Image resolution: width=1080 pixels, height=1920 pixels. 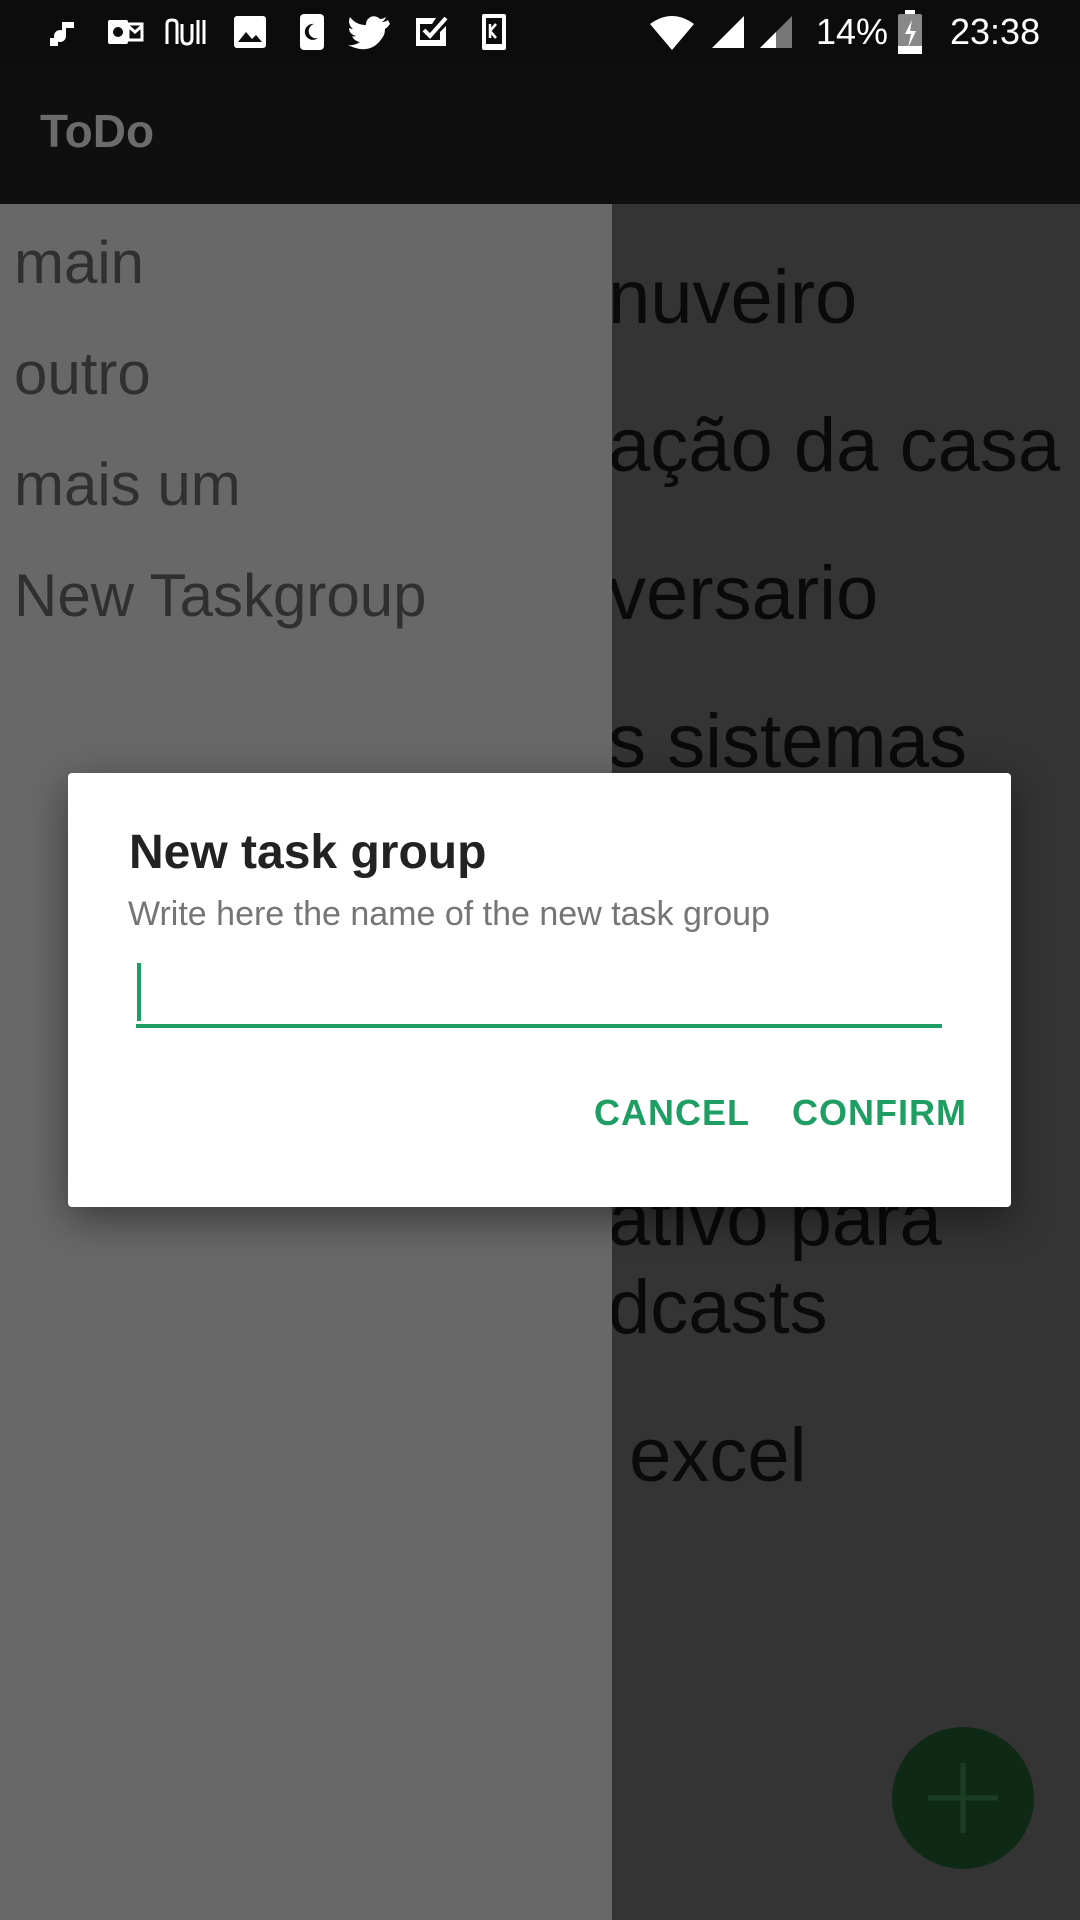 I want to click on battery-charging-icon, so click(x=910, y=32).